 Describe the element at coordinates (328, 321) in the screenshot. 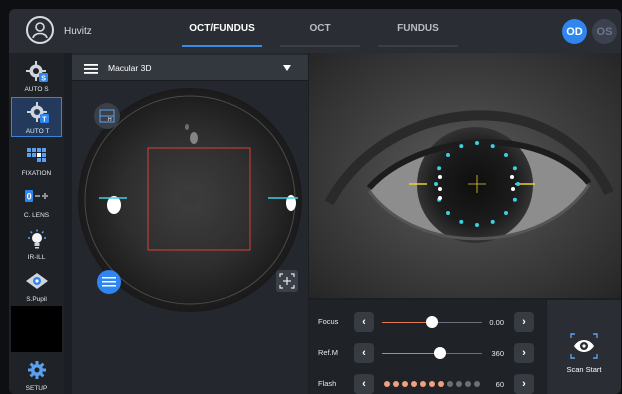

I see `focus-label: Focus` at that location.